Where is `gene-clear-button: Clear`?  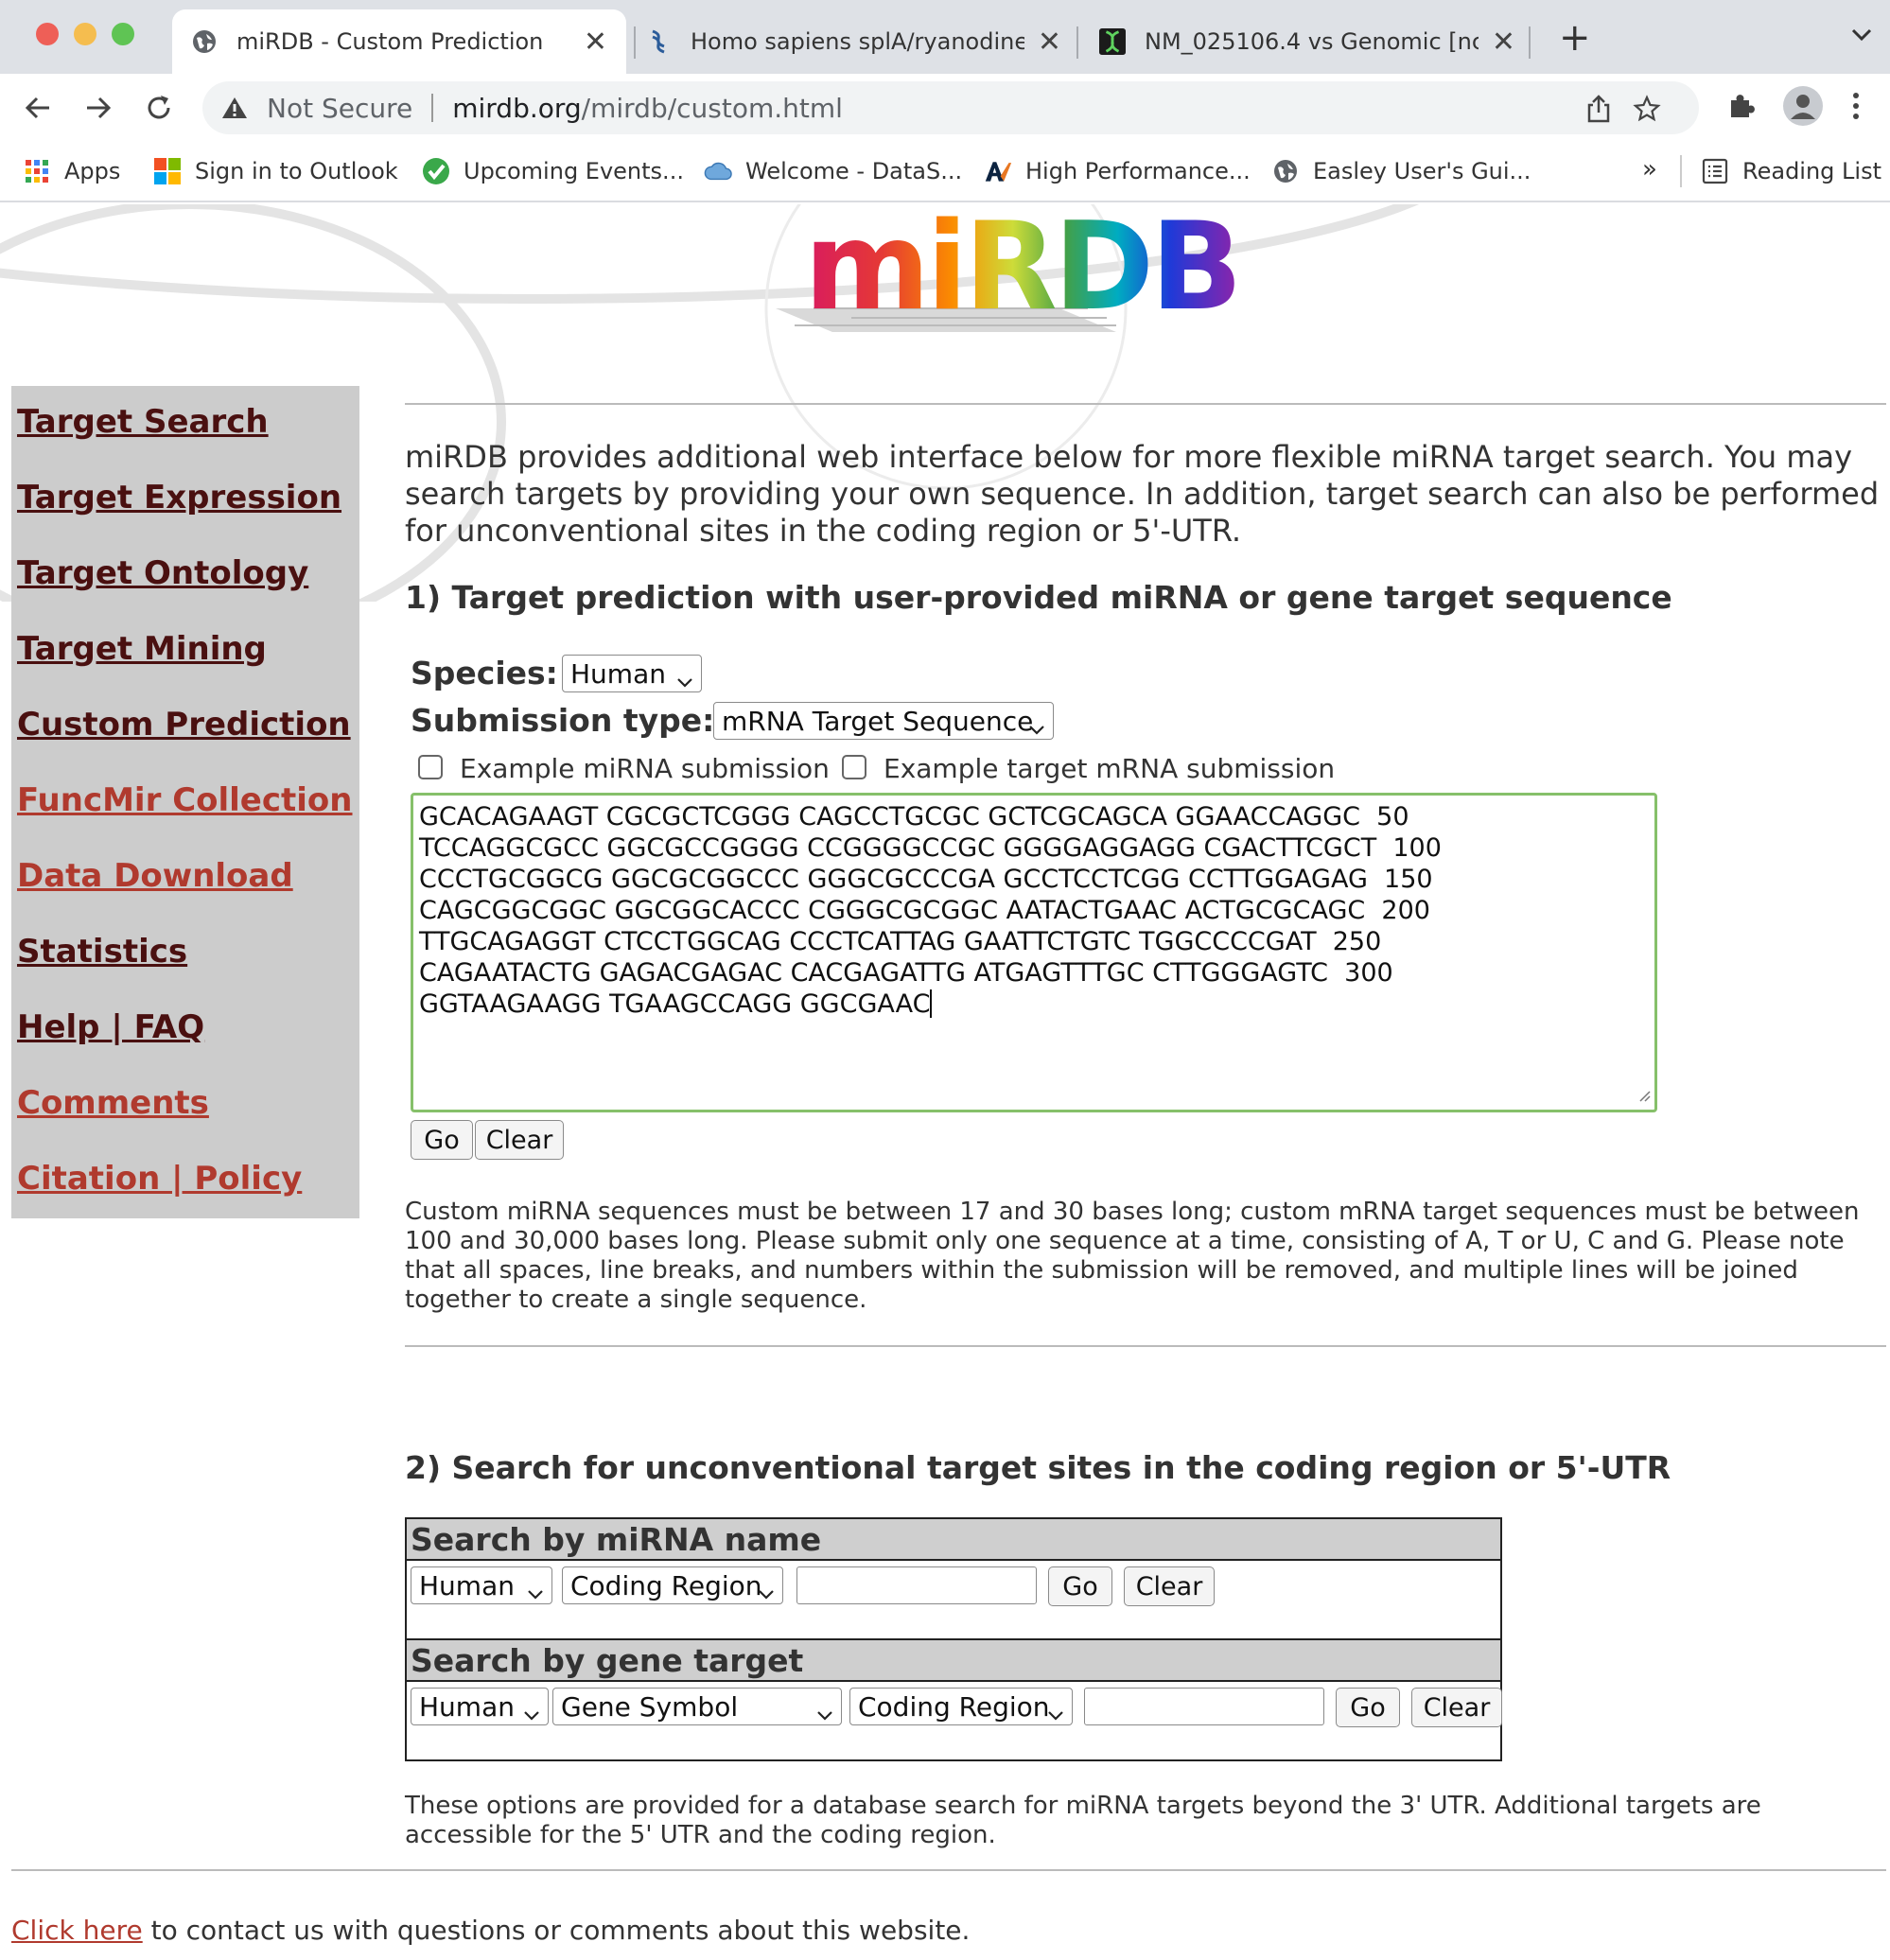 gene-clear-button: Clear is located at coordinates (1456, 1707).